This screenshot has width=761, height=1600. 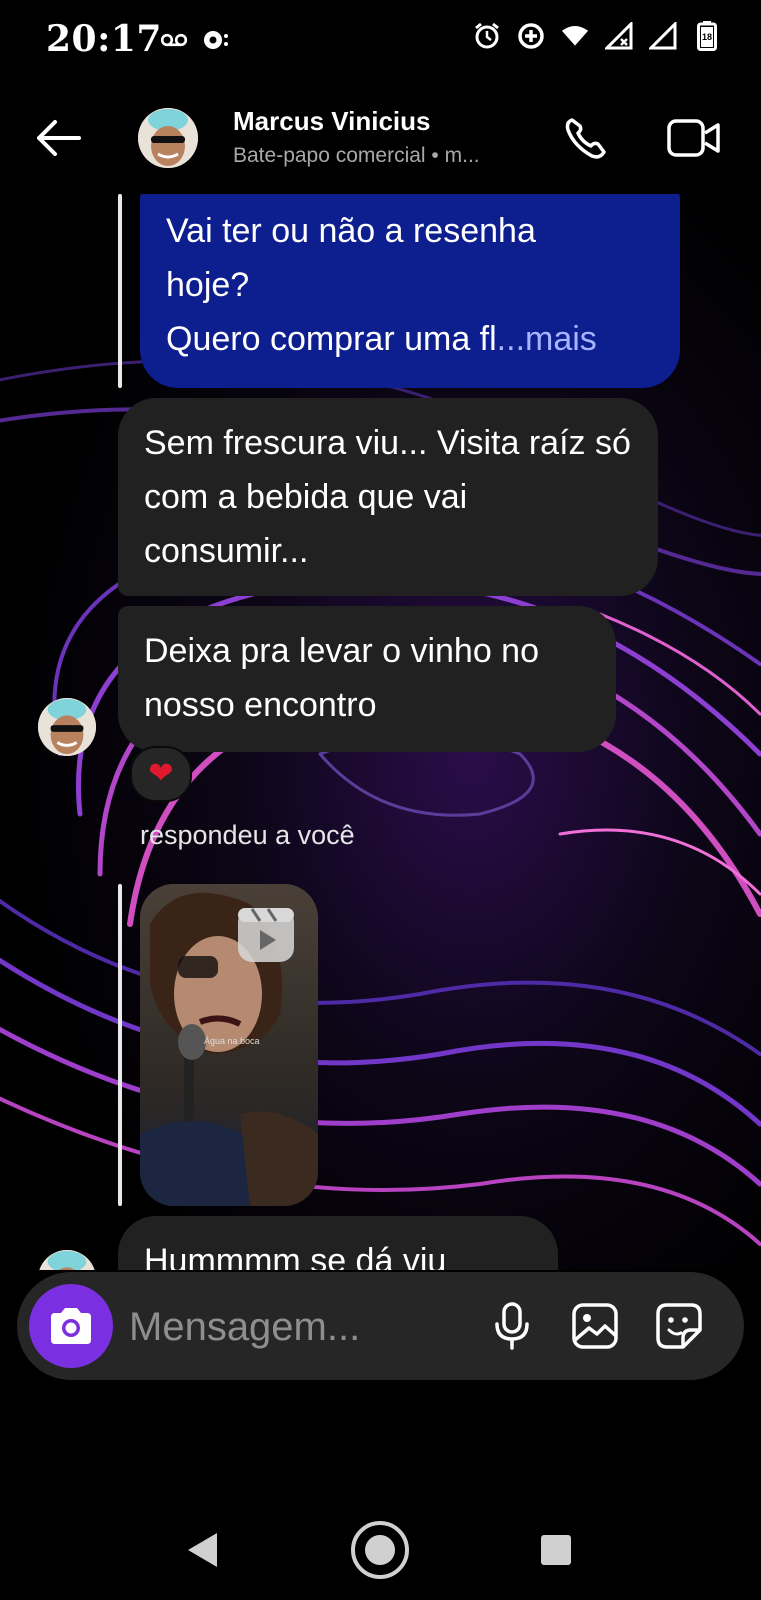 What do you see at coordinates (331, 339) in the screenshot?
I see `message-text-line: Quero comprar uma fl` at bounding box center [331, 339].